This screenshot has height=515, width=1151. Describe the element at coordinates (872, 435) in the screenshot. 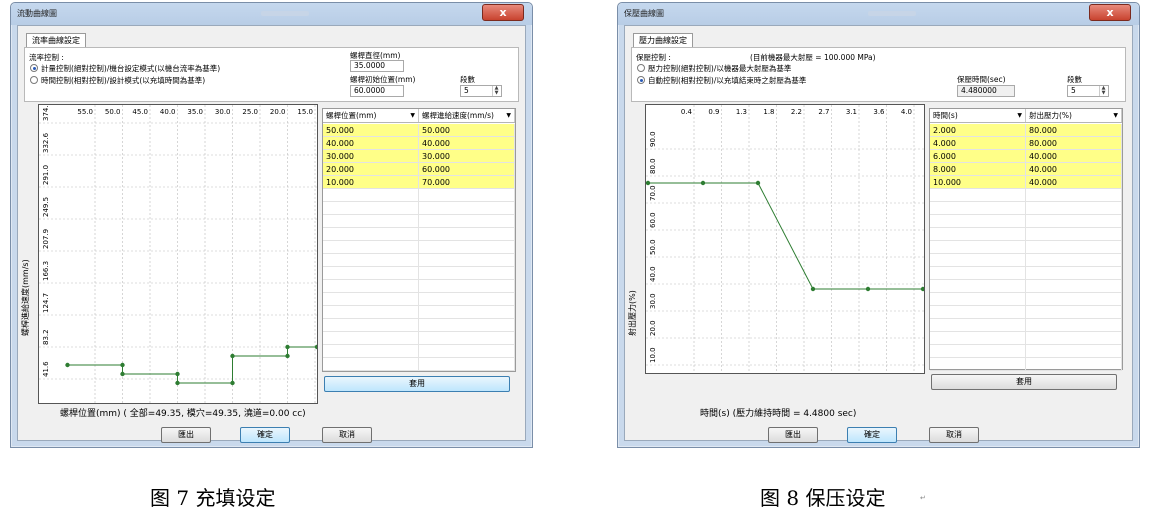

I see `ok-button: 確定` at that location.